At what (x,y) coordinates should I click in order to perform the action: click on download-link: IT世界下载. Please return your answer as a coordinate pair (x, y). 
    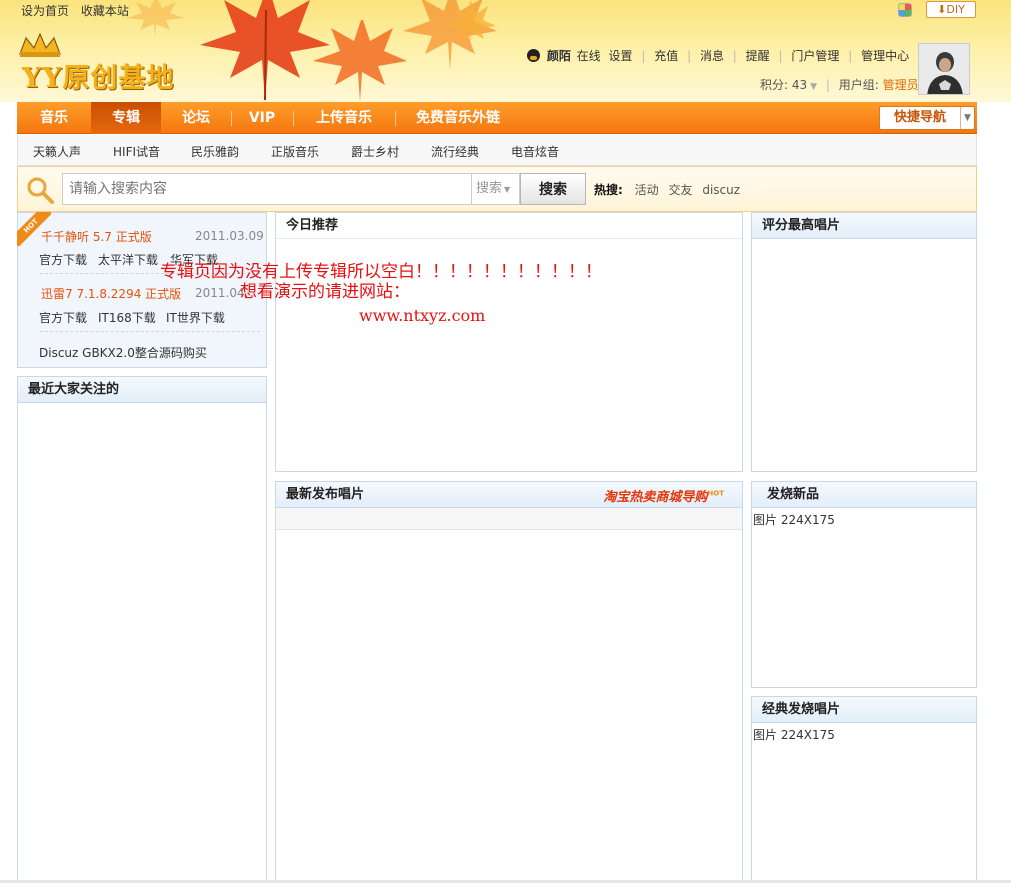
    Looking at the image, I should click on (195, 317).